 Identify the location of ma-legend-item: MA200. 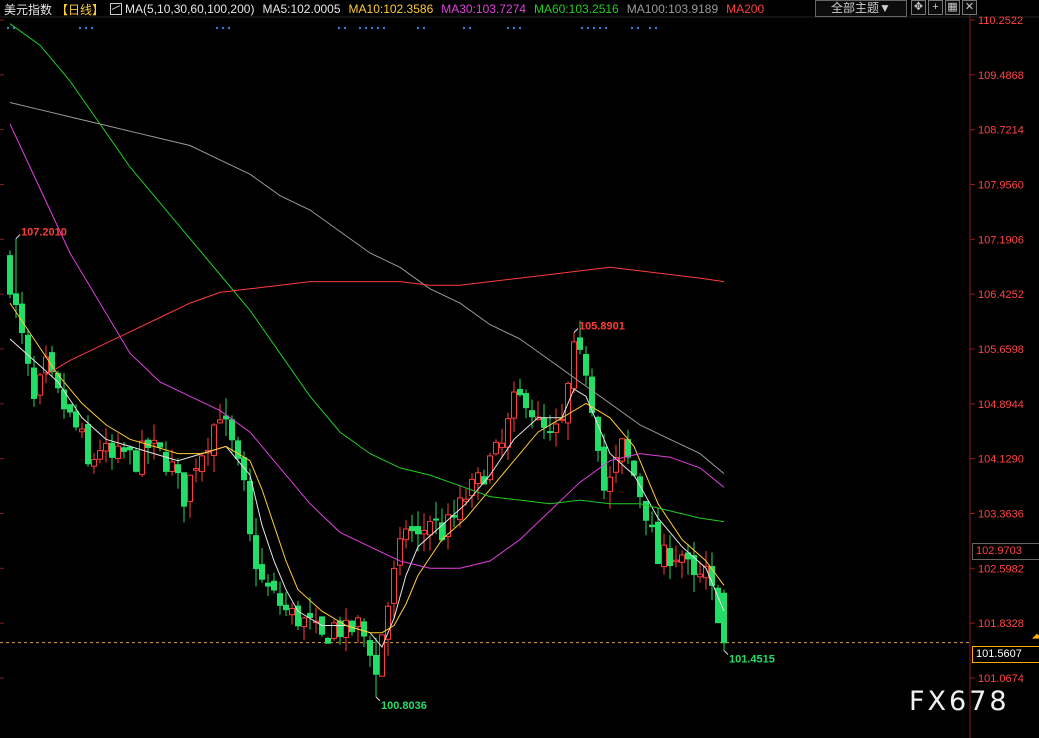
(745, 9).